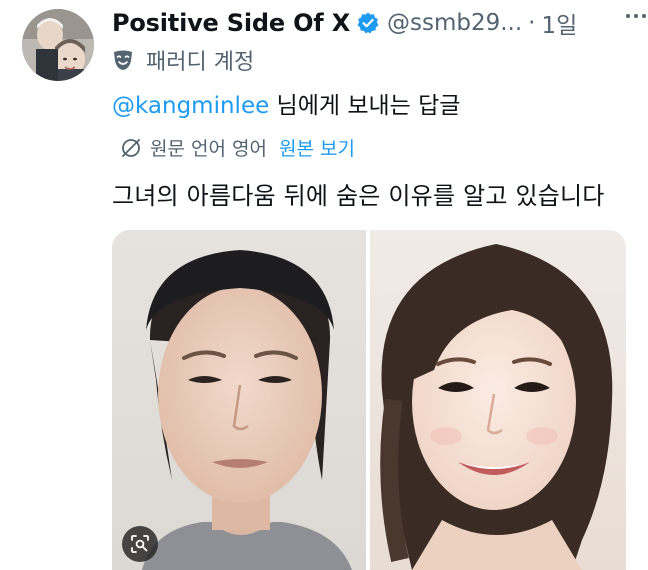 The height and width of the screenshot is (570, 648). Describe the element at coordinates (123, 60) in the screenshot. I see `theater-mask-icon` at that location.